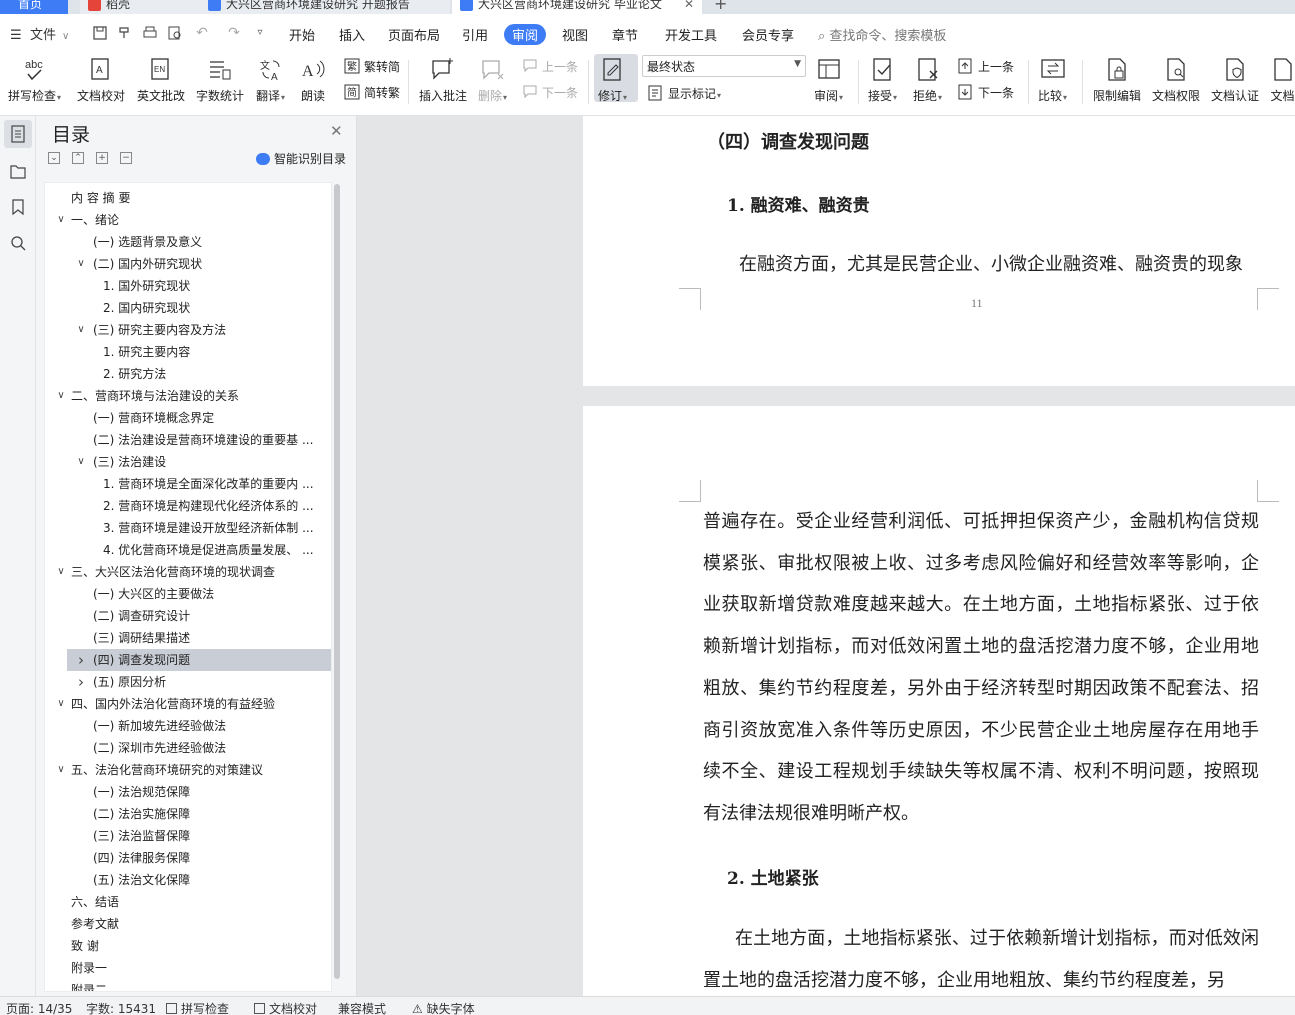  I want to click on toc-item-selected: › (四) 调查发现问题, so click(199, 660).